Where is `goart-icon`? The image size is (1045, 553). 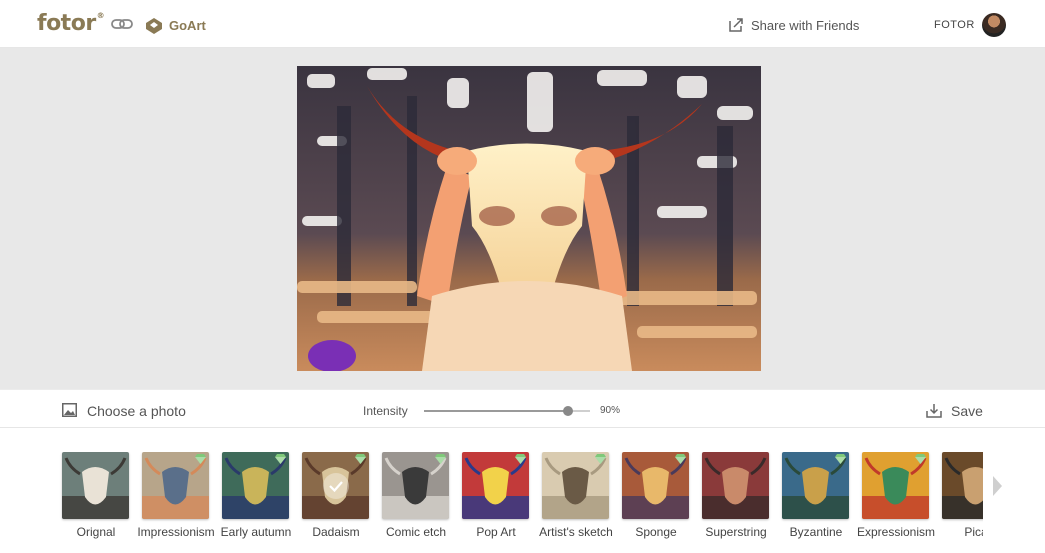 goart-icon is located at coordinates (154, 26).